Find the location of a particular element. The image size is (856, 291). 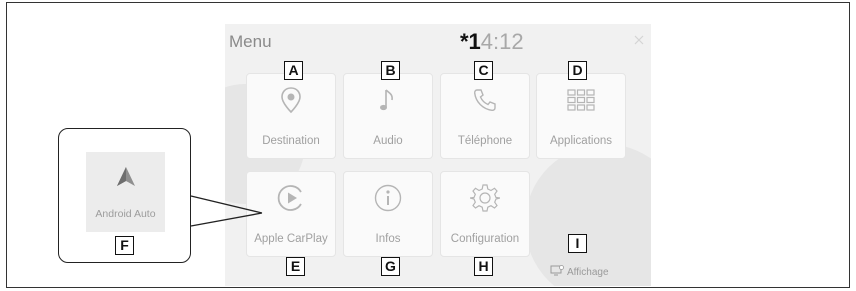

android-auto-button: Android Auto is located at coordinates (125, 192).